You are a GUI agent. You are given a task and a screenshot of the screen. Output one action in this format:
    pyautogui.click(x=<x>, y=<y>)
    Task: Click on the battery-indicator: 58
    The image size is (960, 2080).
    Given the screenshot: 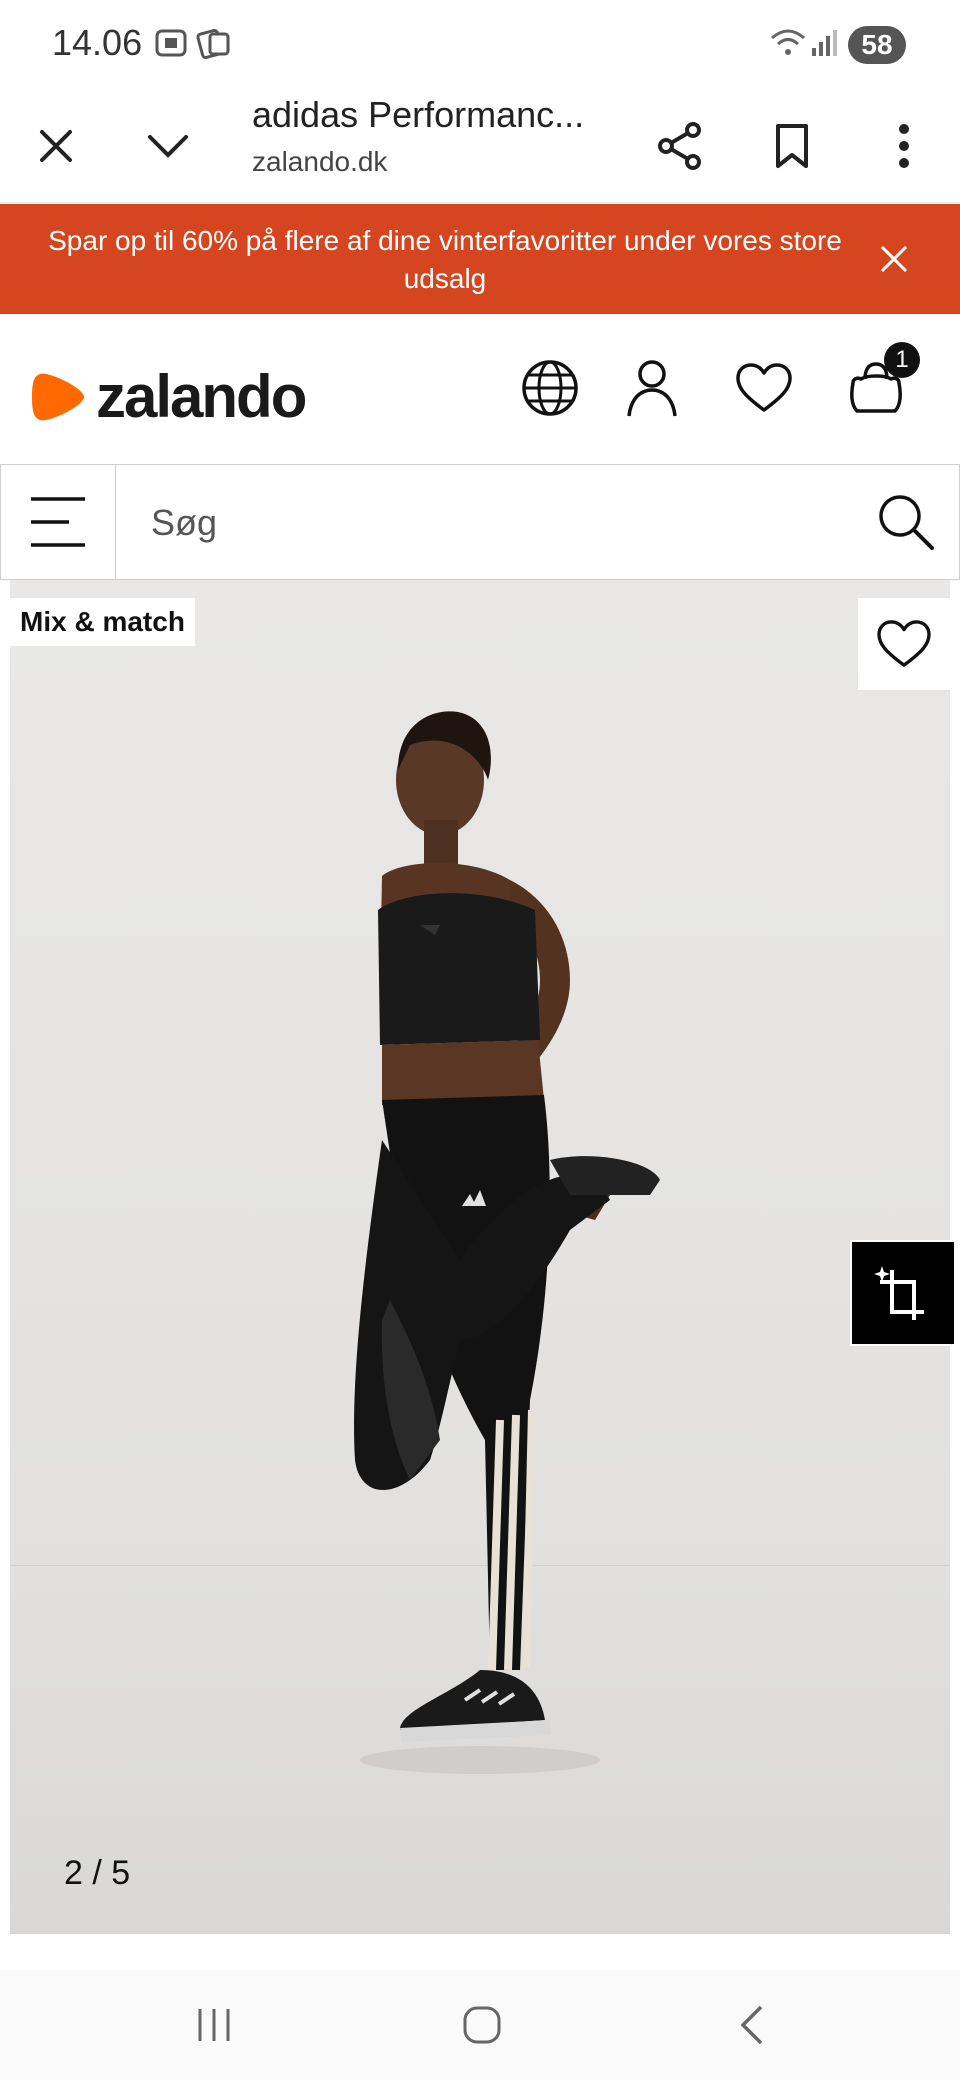 What is the action you would take?
    pyautogui.click(x=877, y=45)
    